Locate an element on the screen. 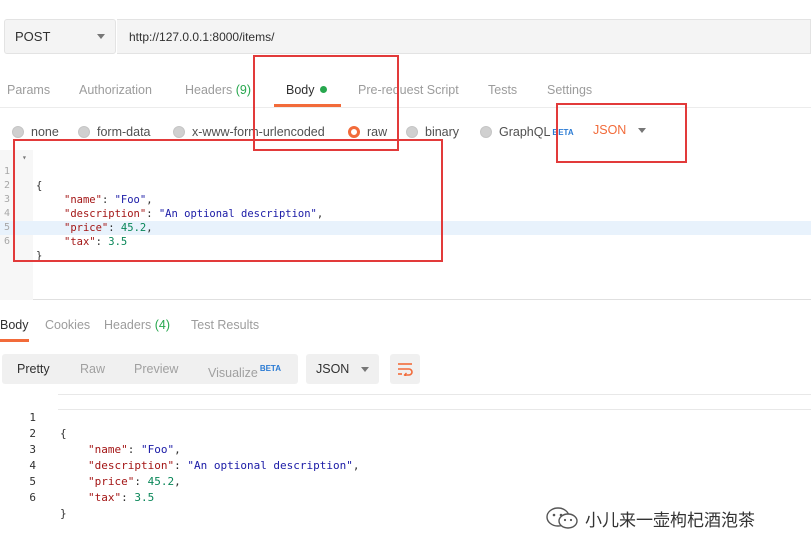 This screenshot has height=553, width=811. code-line: 1 { is located at coordinates (33, 417).